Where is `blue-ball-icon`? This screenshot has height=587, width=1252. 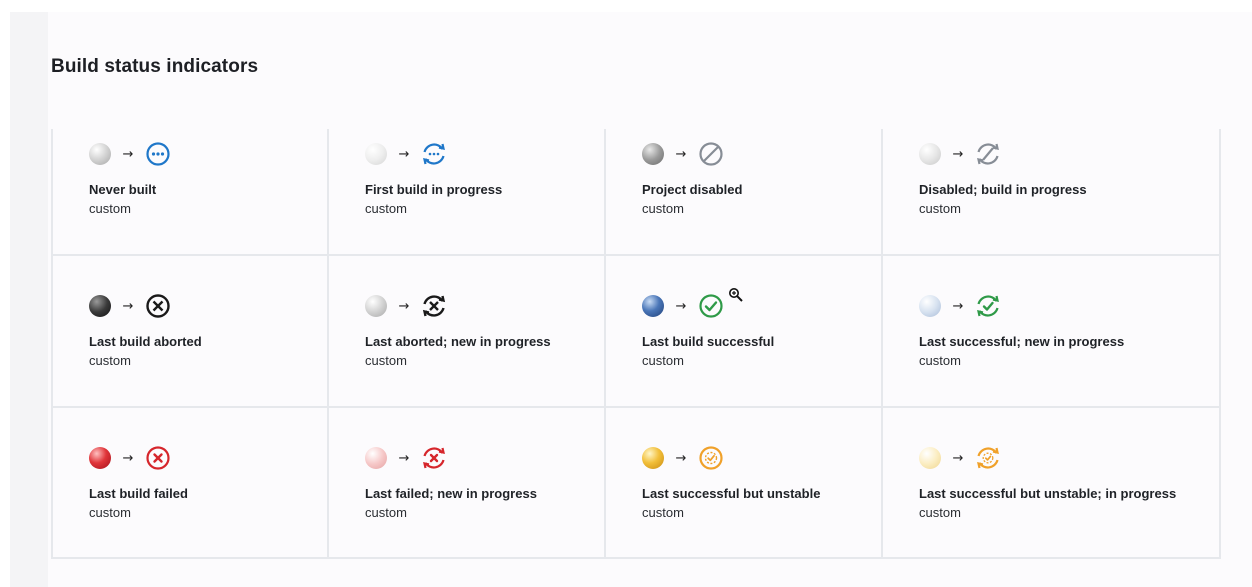
blue-ball-icon is located at coordinates (653, 306).